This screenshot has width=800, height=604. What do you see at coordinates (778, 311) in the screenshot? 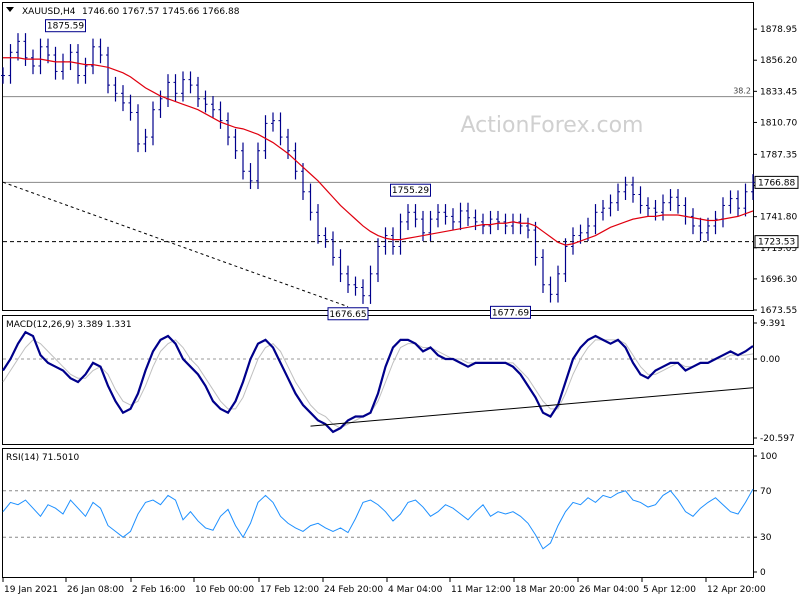
I see `price-y-tick-label: 1673.55` at bounding box center [778, 311].